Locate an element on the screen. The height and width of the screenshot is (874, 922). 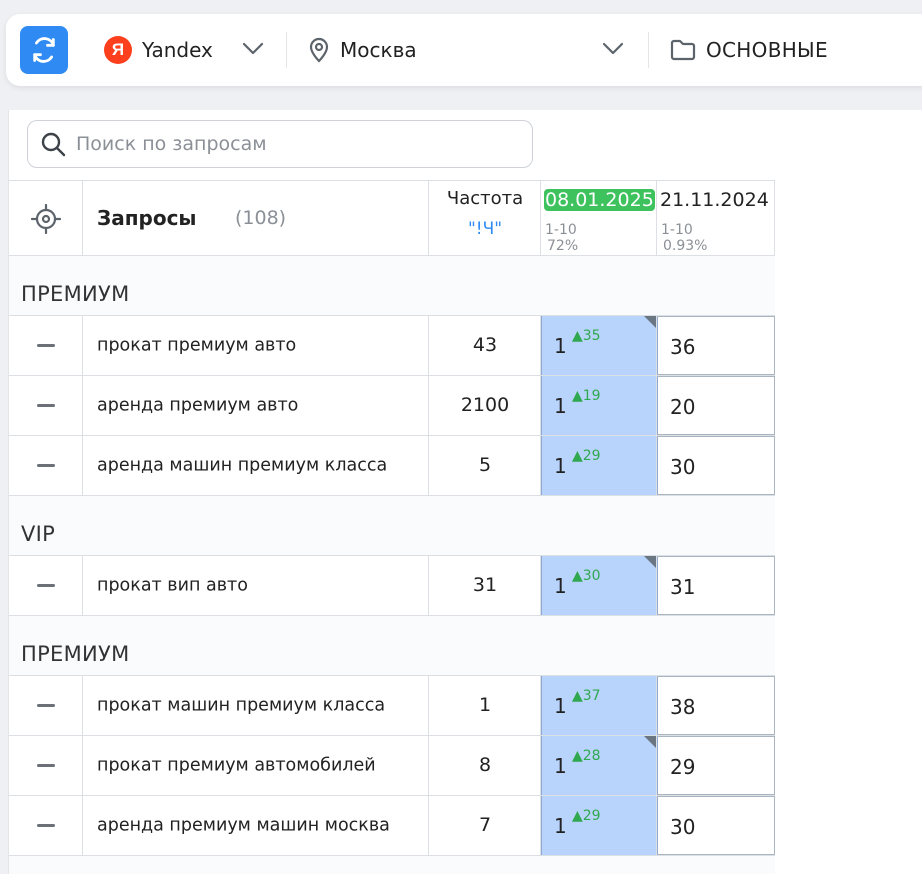
query-text: прокат премиум авто is located at coordinates (197, 345).